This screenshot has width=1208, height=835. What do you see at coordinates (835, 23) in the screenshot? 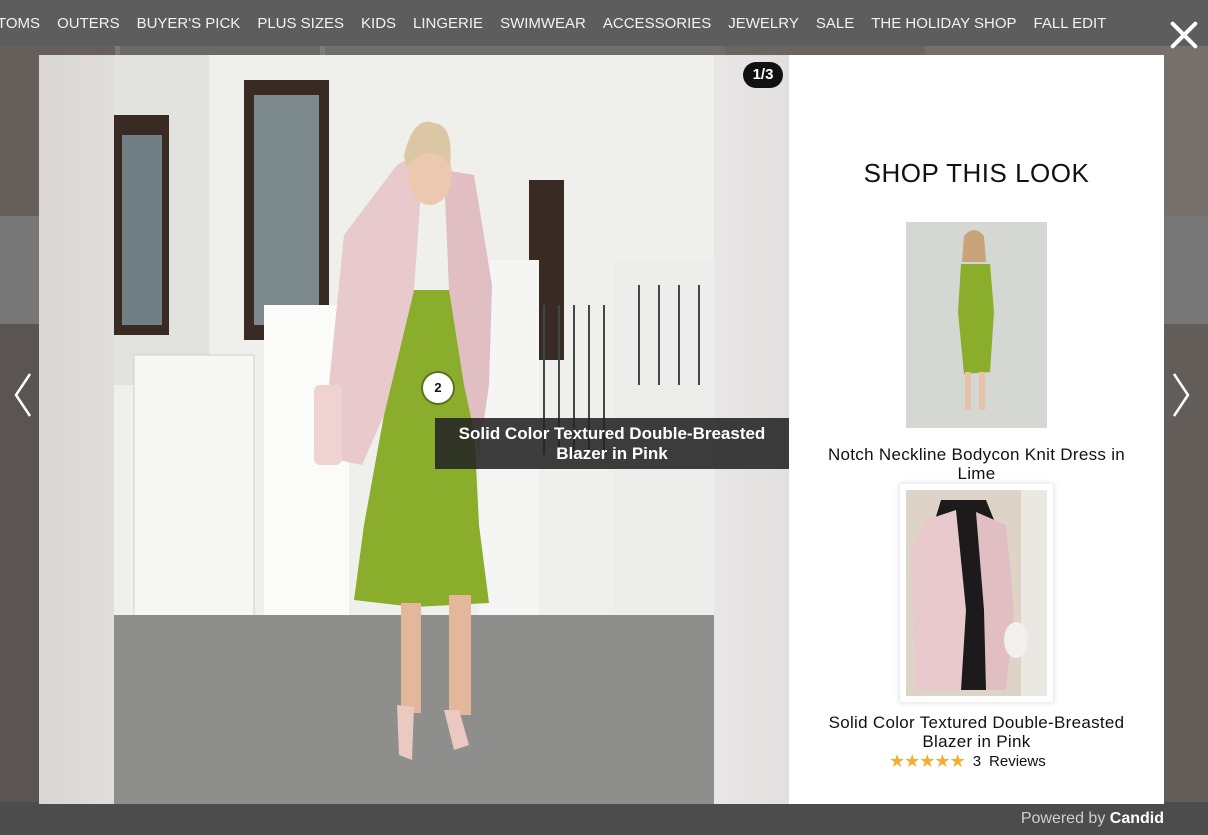
I see `nav-item: SALE` at bounding box center [835, 23].